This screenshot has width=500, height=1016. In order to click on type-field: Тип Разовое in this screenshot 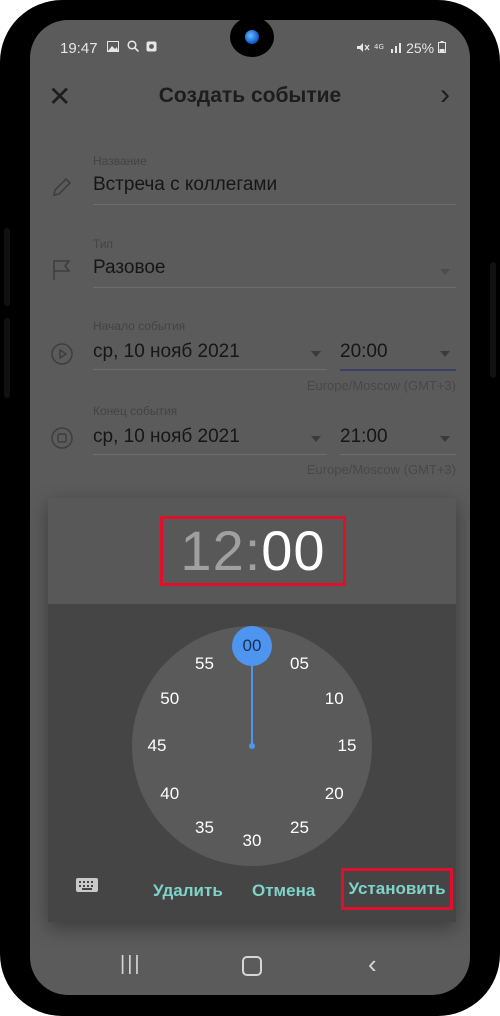, I will do `click(274, 262)`.